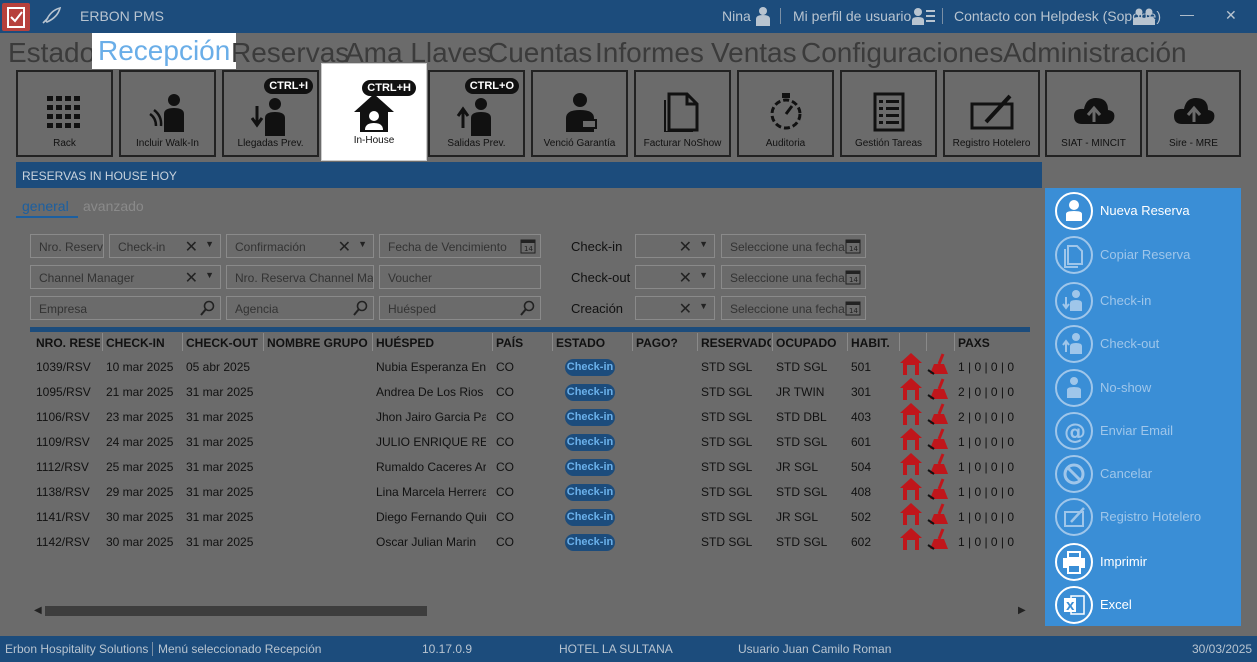 The width and height of the screenshot is (1257, 662). What do you see at coordinates (888, 113) in the screenshot?
I see `gestion-tareas-button: Gestión Tareas` at bounding box center [888, 113].